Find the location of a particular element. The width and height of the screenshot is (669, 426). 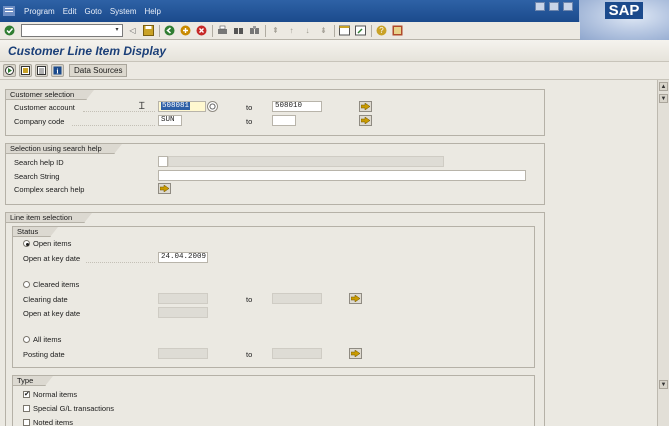

info-icon: i is located at coordinates (57, 70).